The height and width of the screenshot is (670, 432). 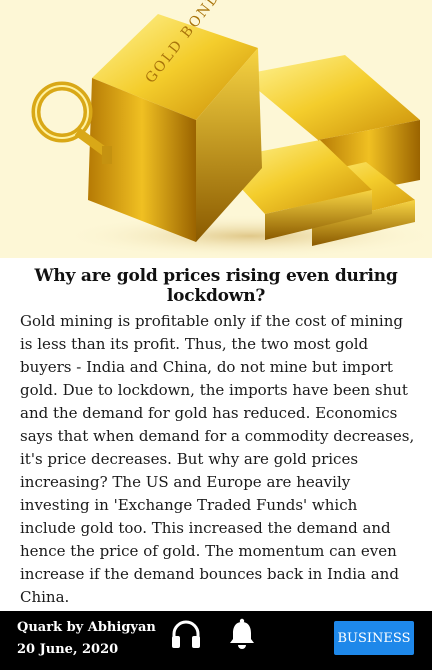 What do you see at coordinates (216, 640) in the screenshot?
I see `article-footer: Quark by Abhigyan 20 June, 2020 BUSINESS` at bounding box center [216, 640].